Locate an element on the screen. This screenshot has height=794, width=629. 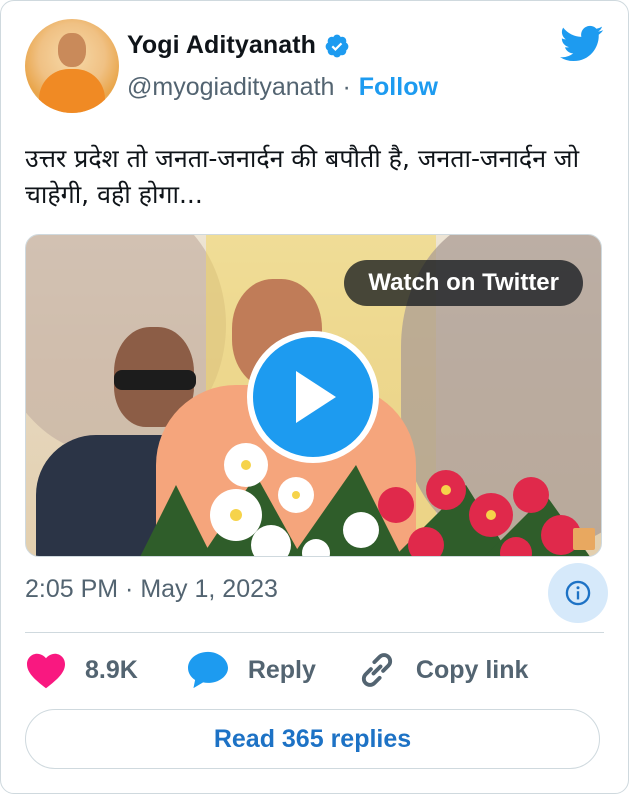
copy-link-button: Copy link is located at coordinates (442, 670).